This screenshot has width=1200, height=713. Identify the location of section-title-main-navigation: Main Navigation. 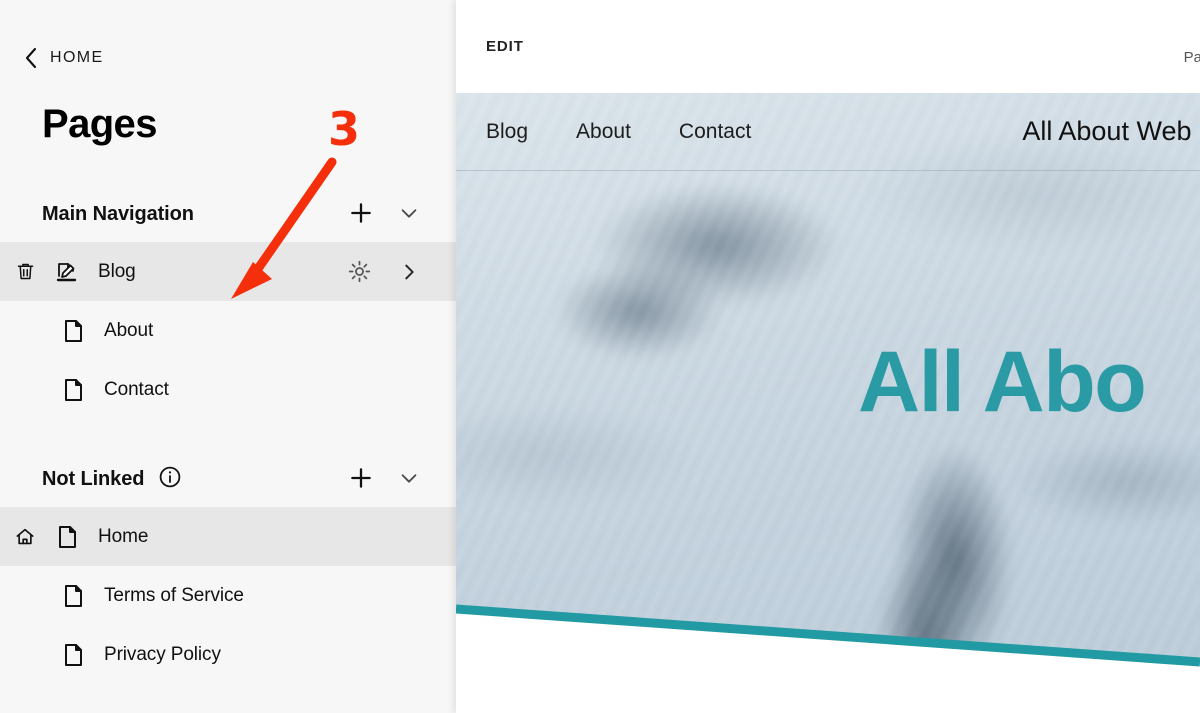
(118, 213).